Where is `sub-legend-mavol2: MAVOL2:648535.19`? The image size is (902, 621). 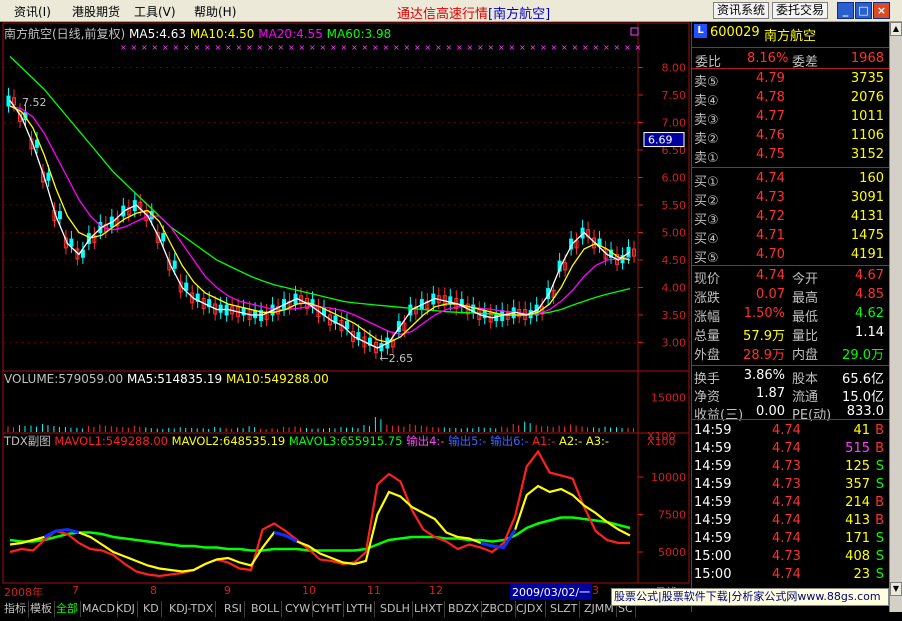
sub-legend-mavol2: MAVOL2:648535.19 is located at coordinates (228, 441).